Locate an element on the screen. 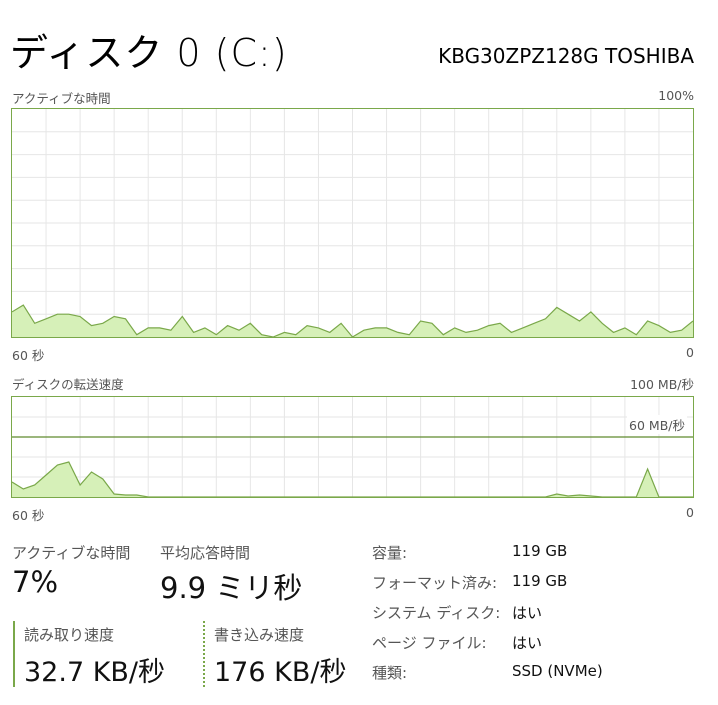  prop-label-page-file: ページ ファイル: is located at coordinates (429, 643).